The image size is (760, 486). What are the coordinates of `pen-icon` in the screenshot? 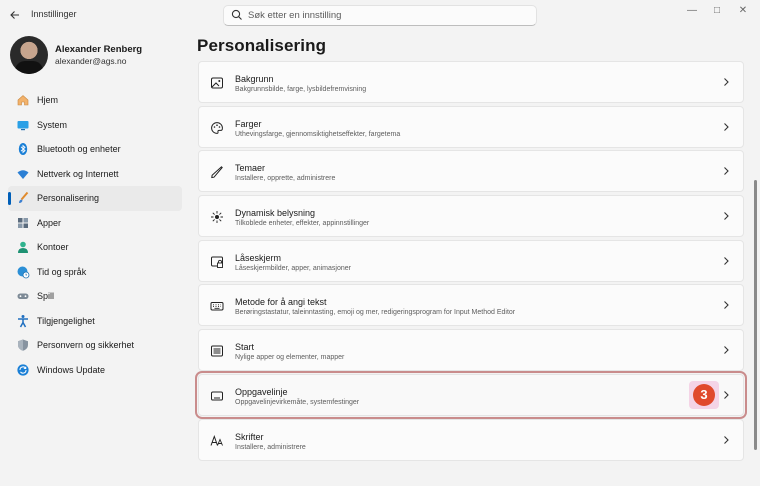 It's located at (217, 172).